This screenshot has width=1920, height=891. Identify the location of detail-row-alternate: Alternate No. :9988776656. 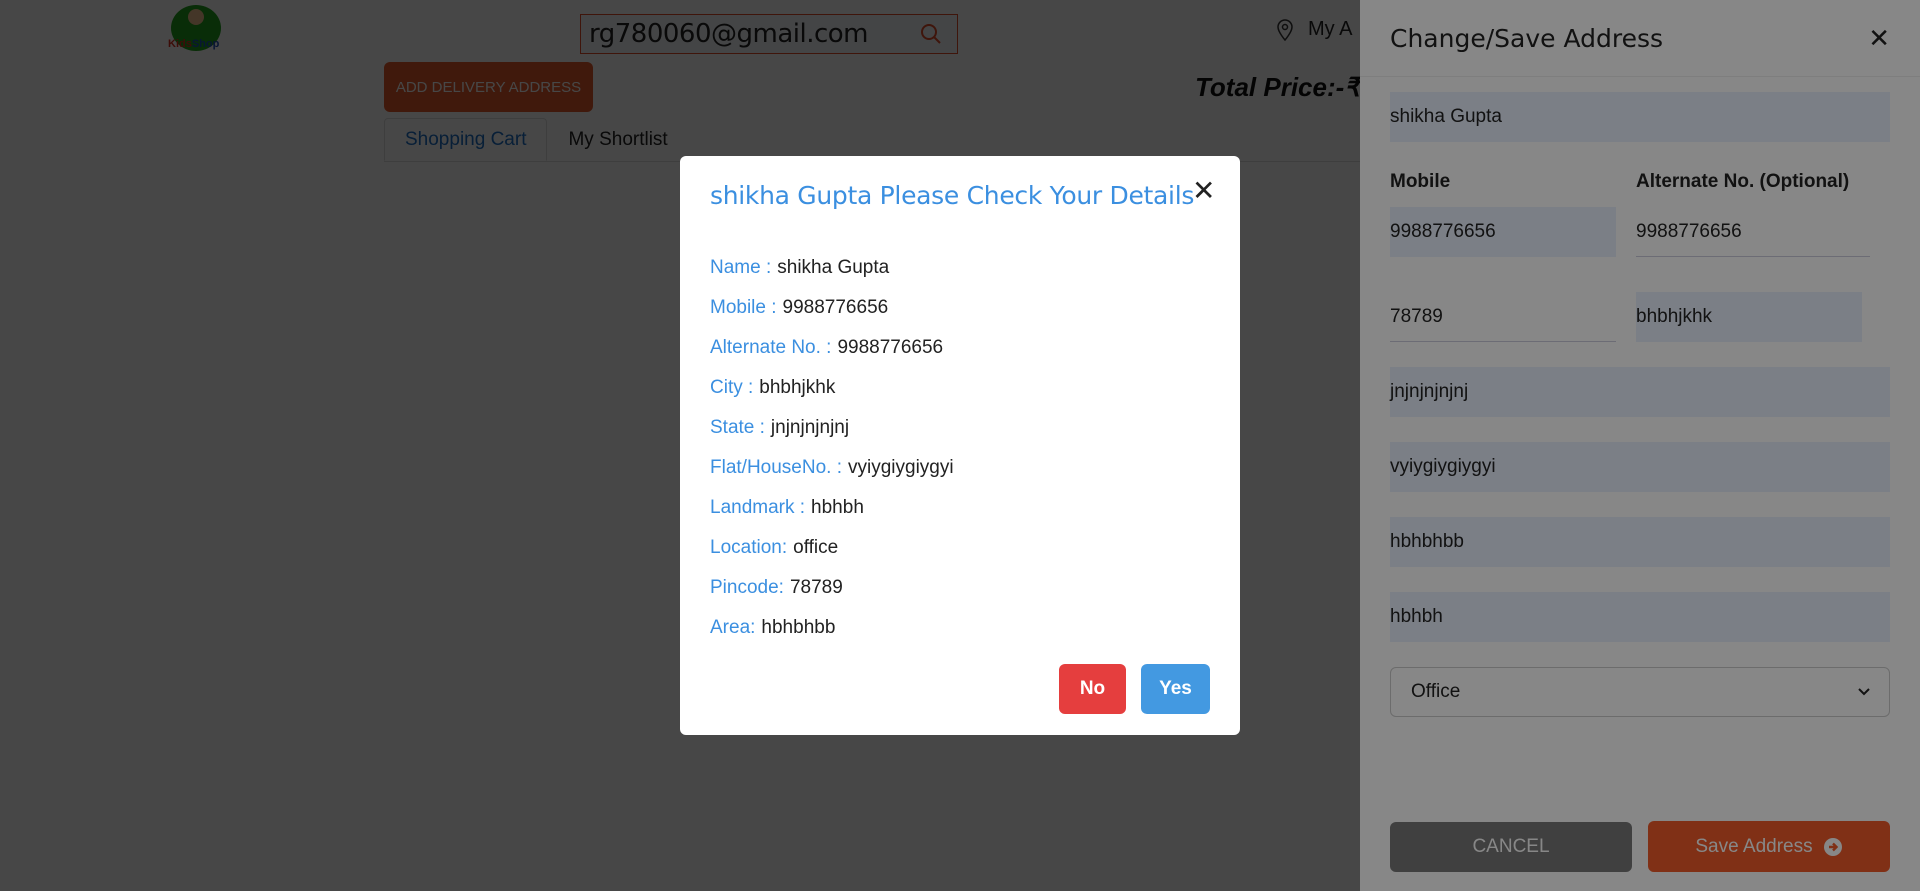
(832, 348).